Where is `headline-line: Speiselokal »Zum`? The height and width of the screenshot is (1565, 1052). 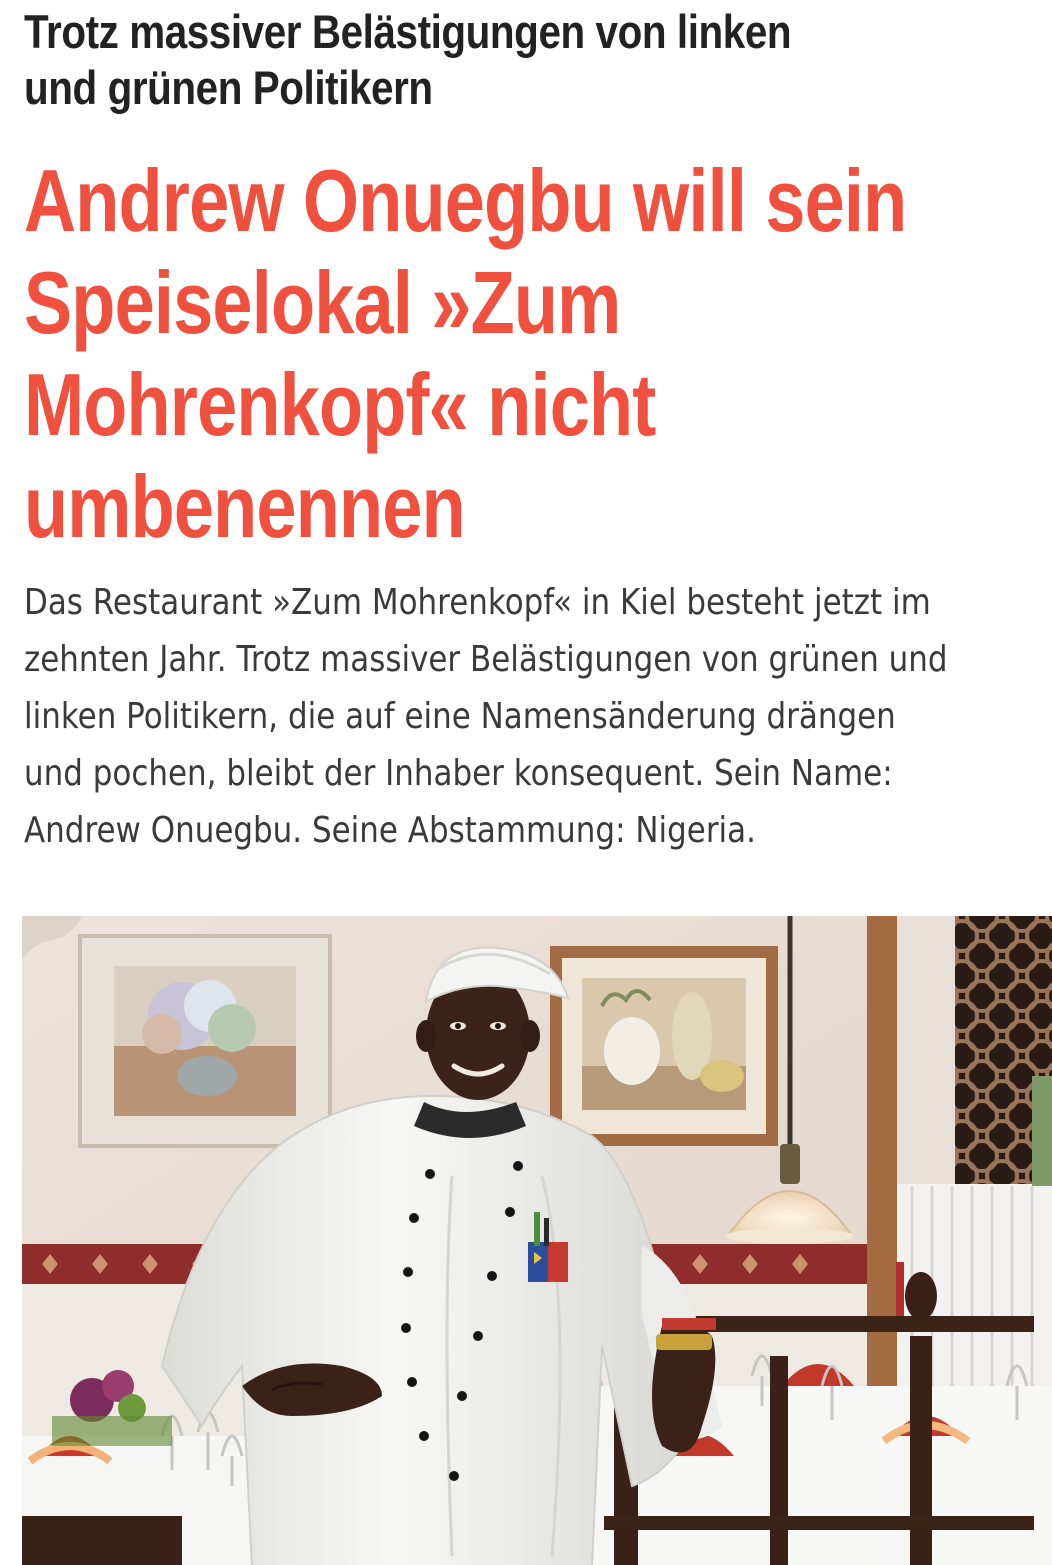
headline-line: Speiselokal »Zum is located at coordinates (322, 302).